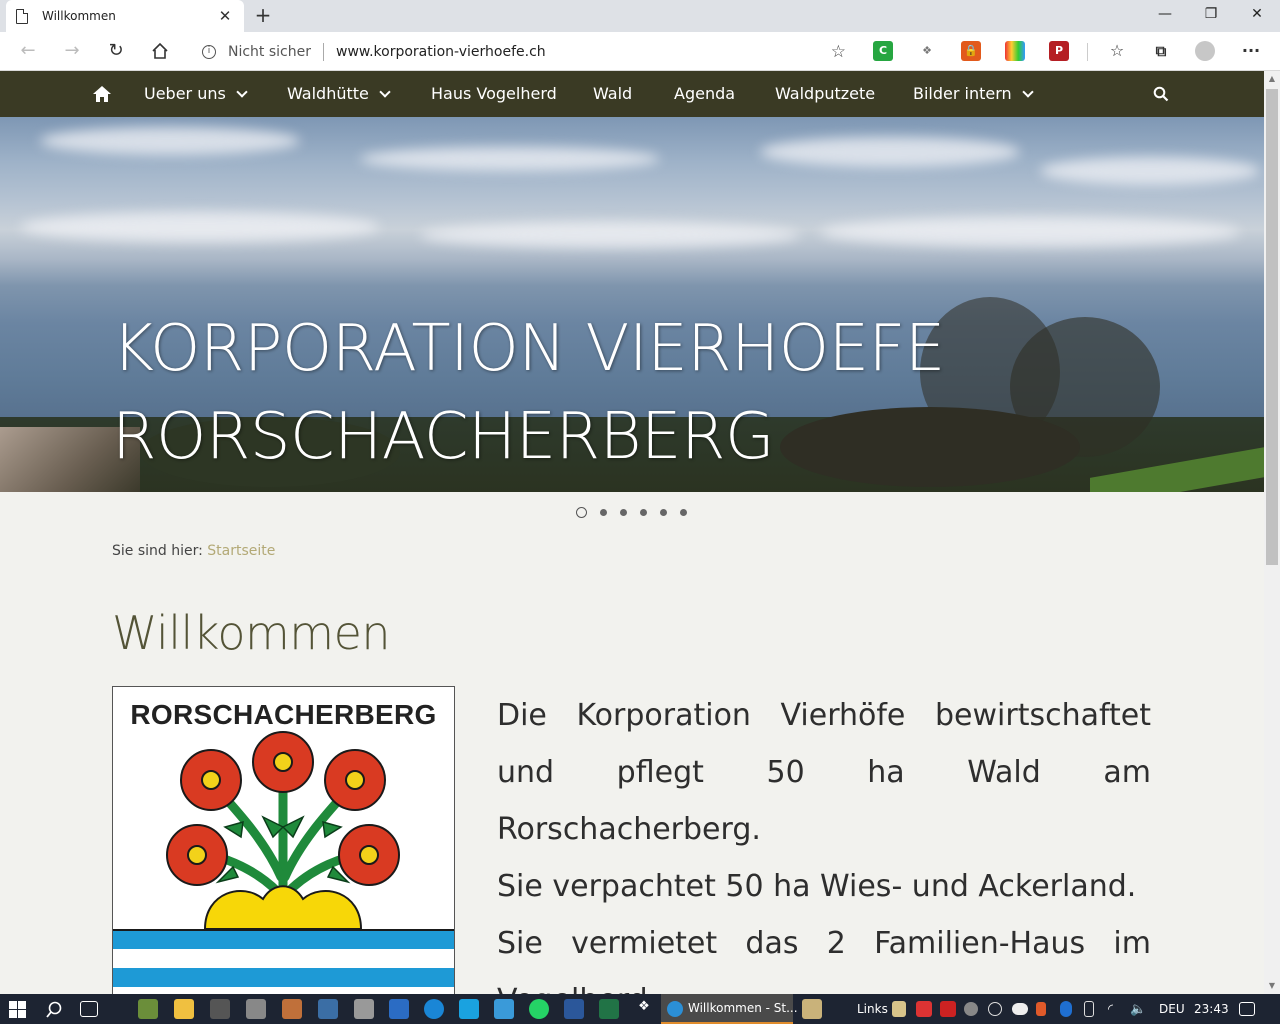  I want to click on address-separator, so click(323, 51).